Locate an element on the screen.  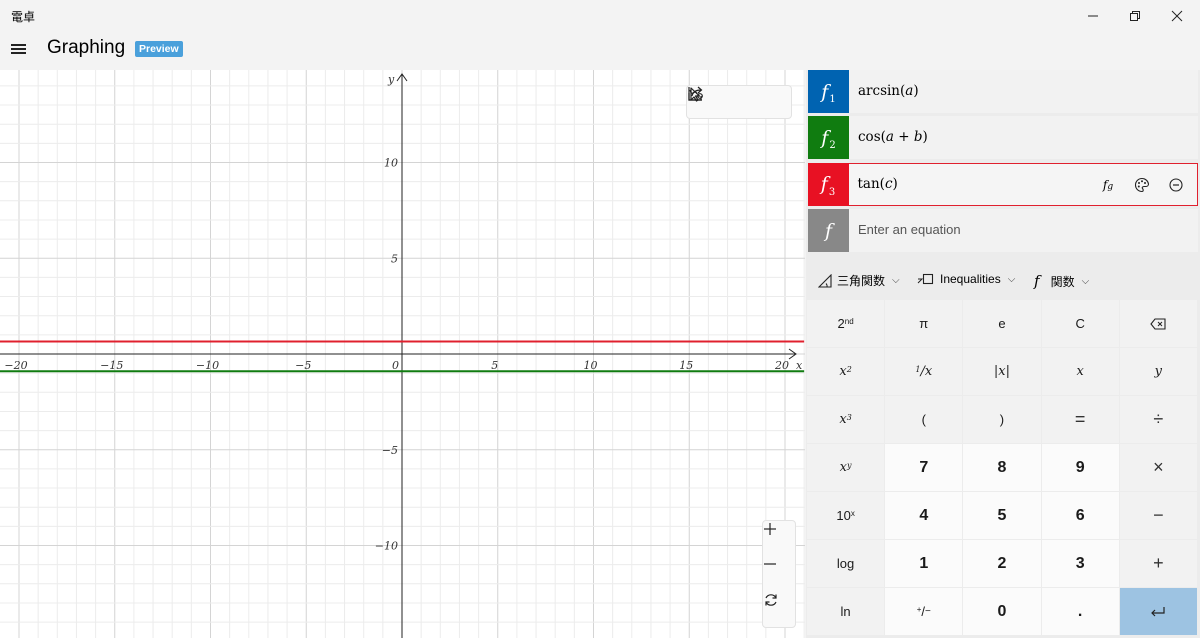
absolute-value-key: |x| is located at coordinates (1002, 371).